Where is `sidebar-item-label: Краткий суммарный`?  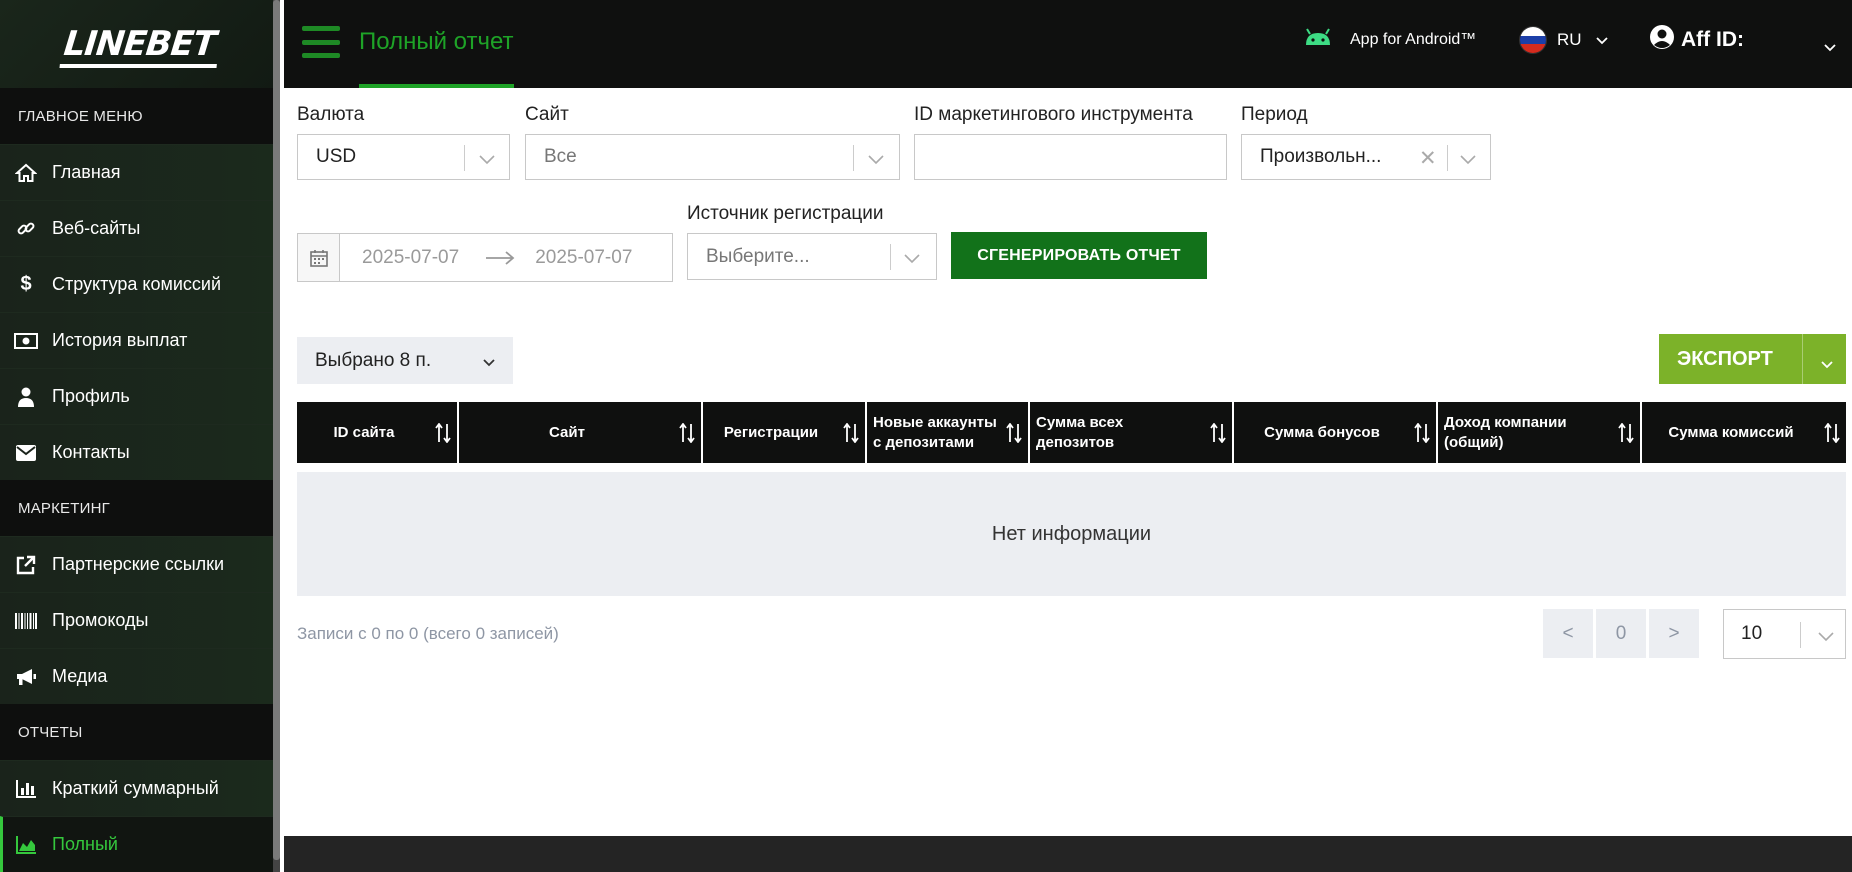
sidebar-item-label: Краткий суммарный is located at coordinates (135, 788).